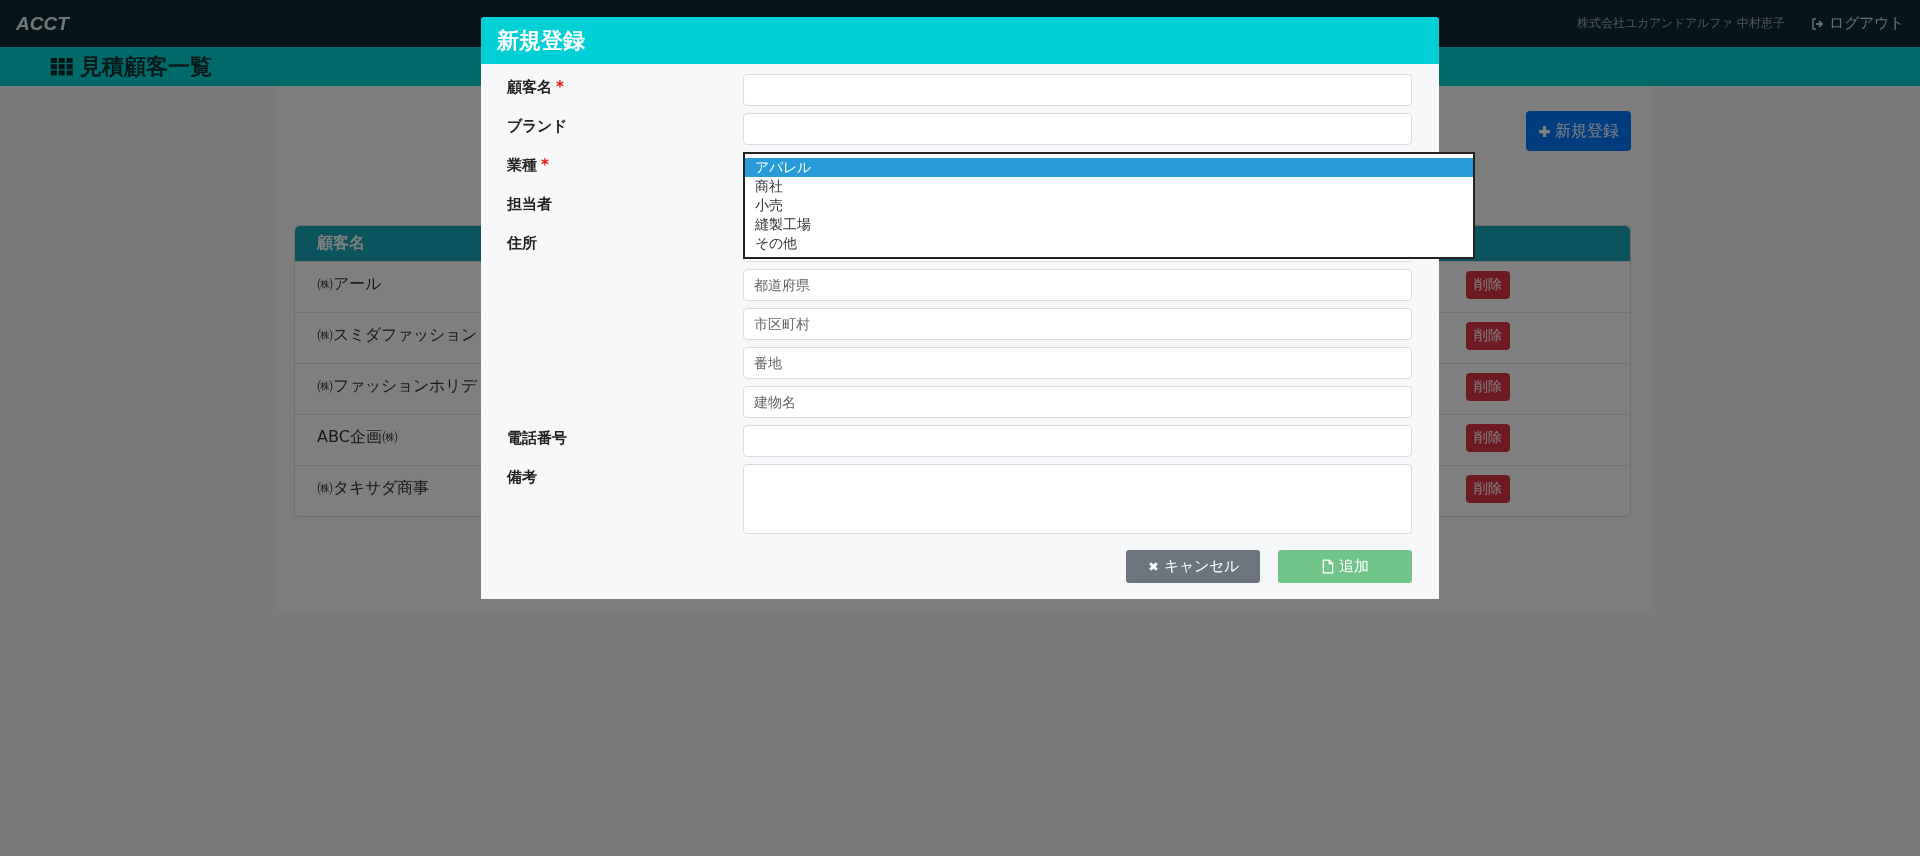  I want to click on dialog-title: 新規登録, so click(541, 40).